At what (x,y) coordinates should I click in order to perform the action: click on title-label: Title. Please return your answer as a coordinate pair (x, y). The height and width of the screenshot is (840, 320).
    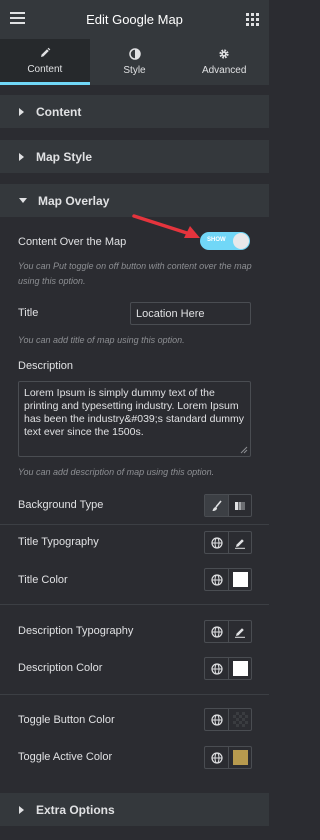
    Looking at the image, I should click on (28, 313).